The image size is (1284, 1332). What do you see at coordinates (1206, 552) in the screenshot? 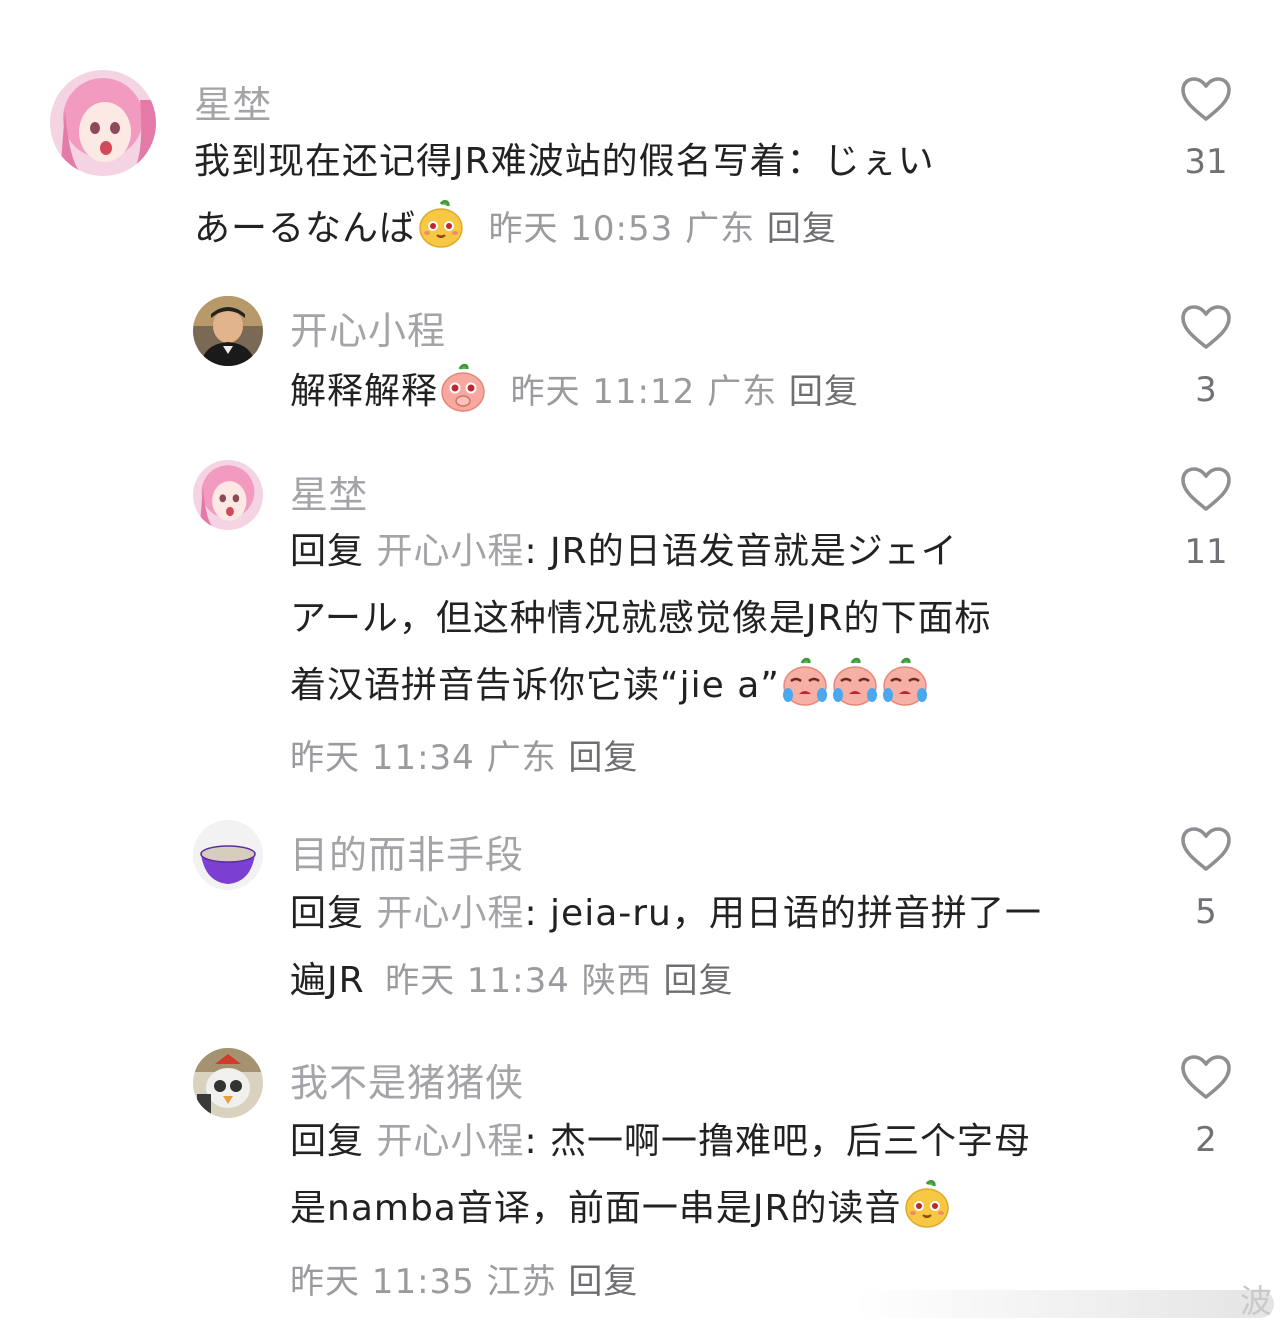
I see `like-count: 11` at bounding box center [1206, 552].